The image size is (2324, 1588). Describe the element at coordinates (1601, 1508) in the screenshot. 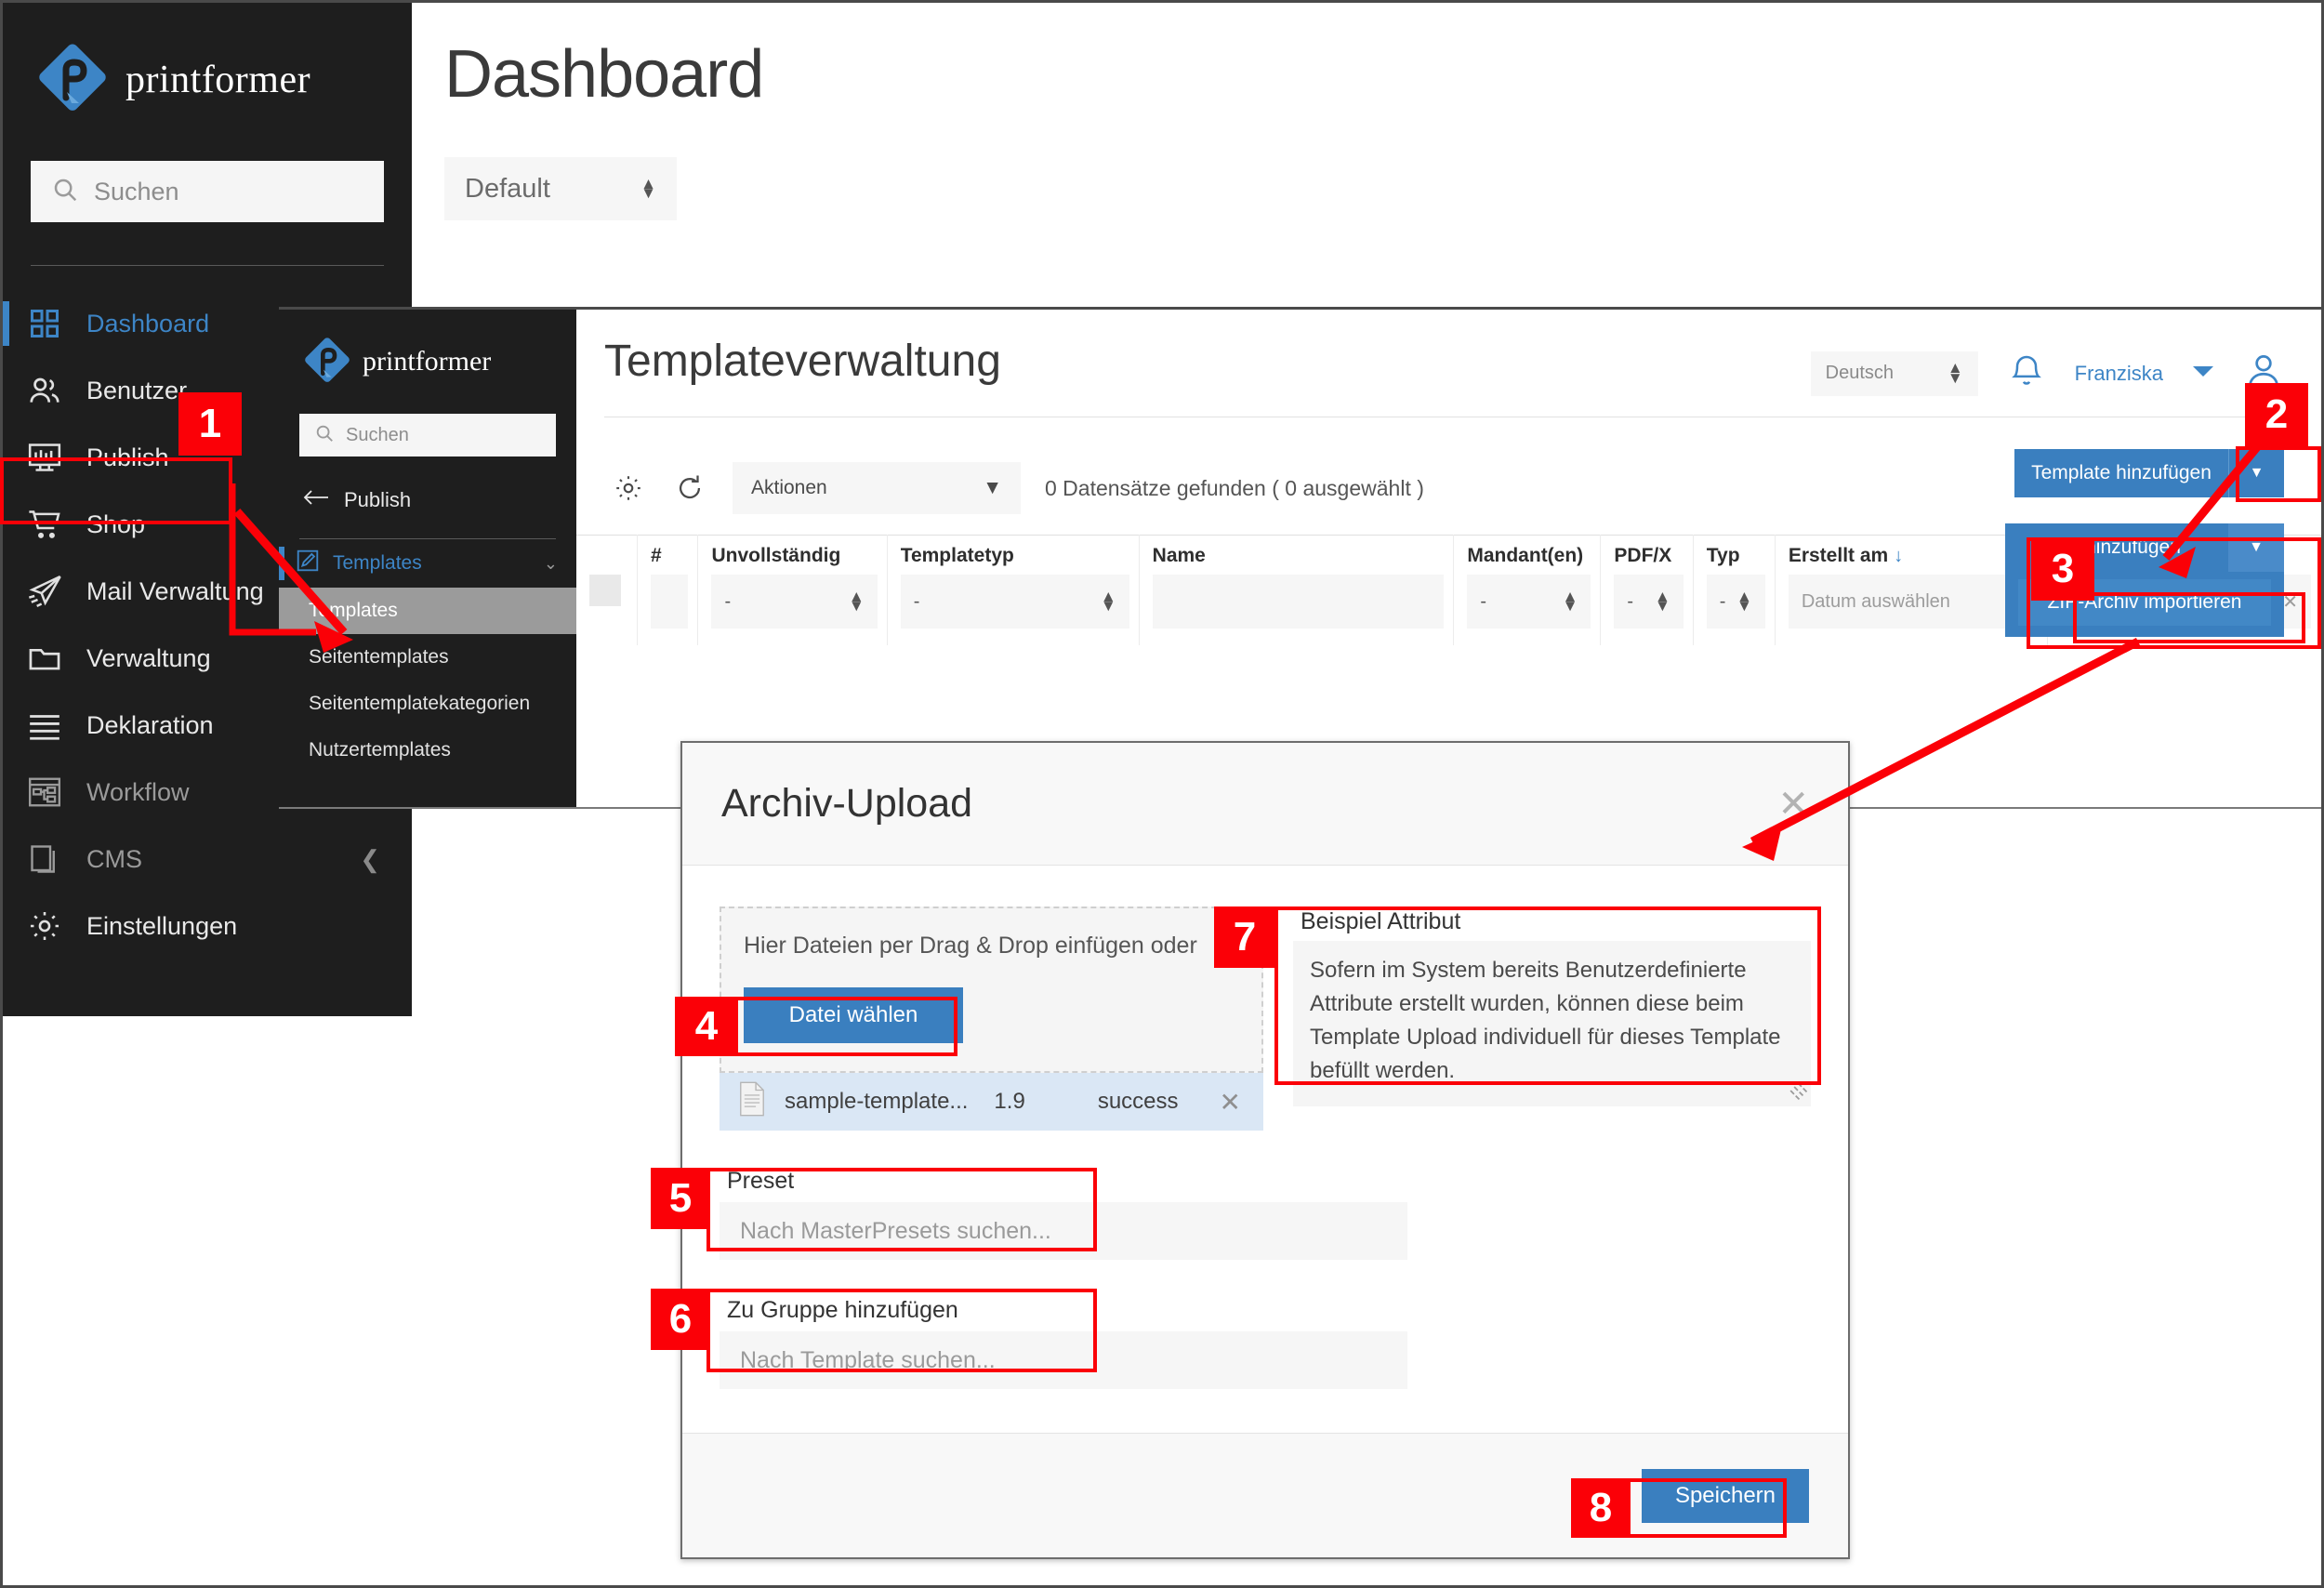

I see `annotation-8: 8` at that location.